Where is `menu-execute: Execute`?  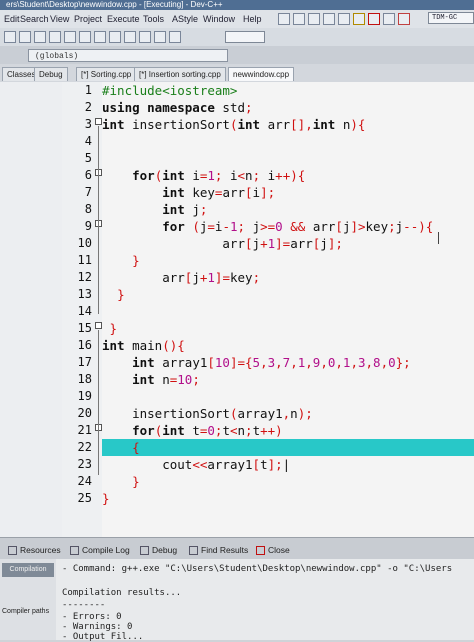 menu-execute: Execute is located at coordinates (123, 19).